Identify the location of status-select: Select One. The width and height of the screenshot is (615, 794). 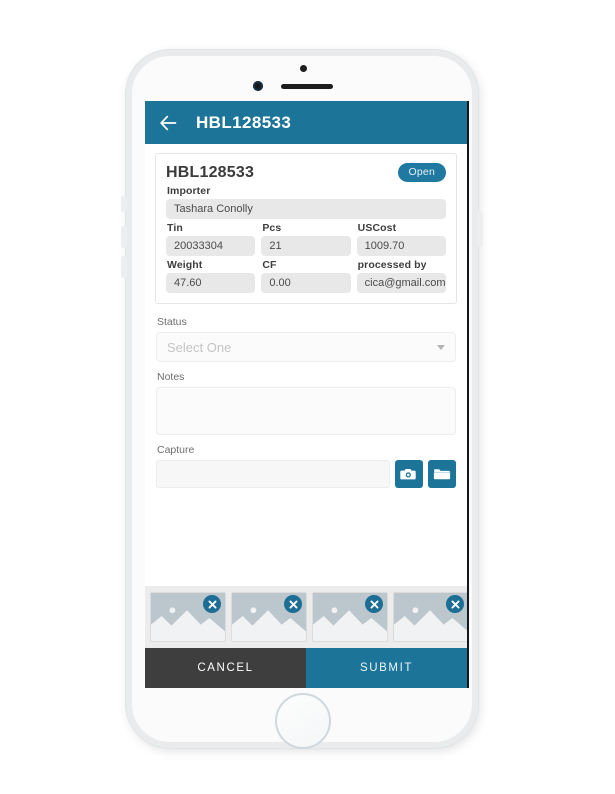
(306, 347).